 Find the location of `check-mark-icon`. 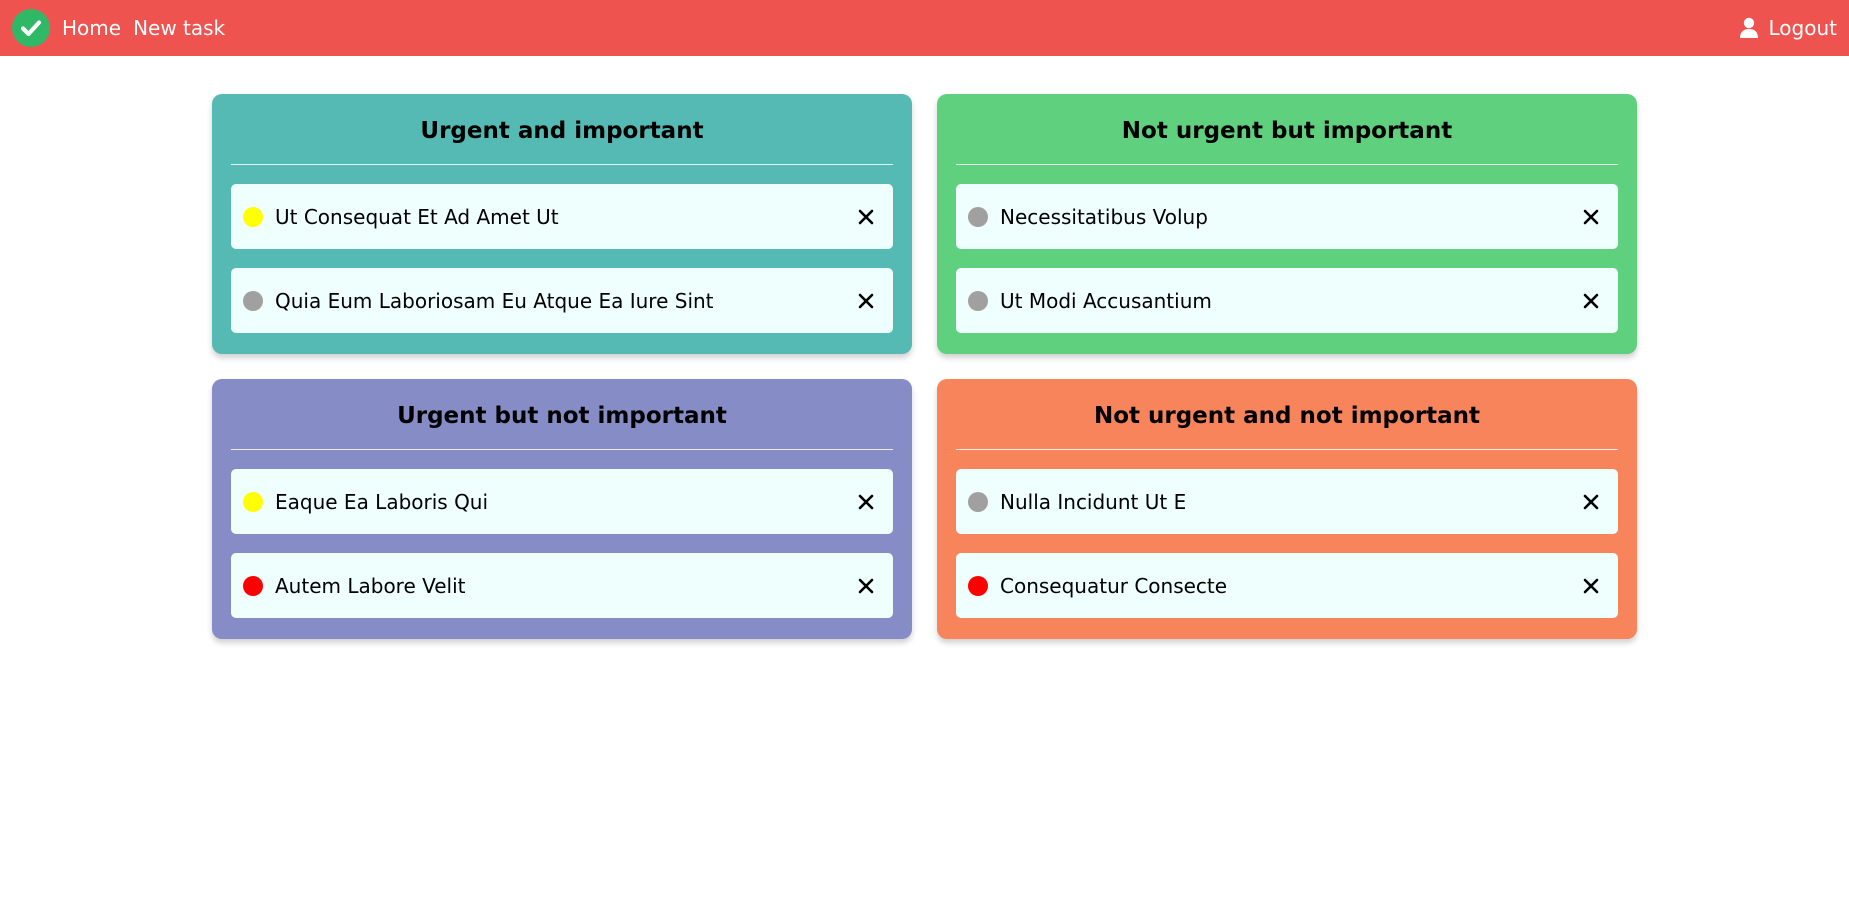

check-mark-icon is located at coordinates (31, 28).